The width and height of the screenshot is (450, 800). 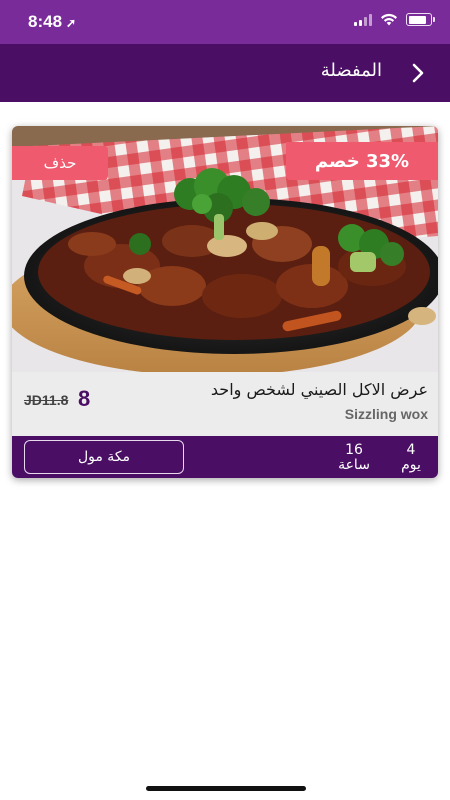 I want to click on chevron-right-icon, so click(x=418, y=73).